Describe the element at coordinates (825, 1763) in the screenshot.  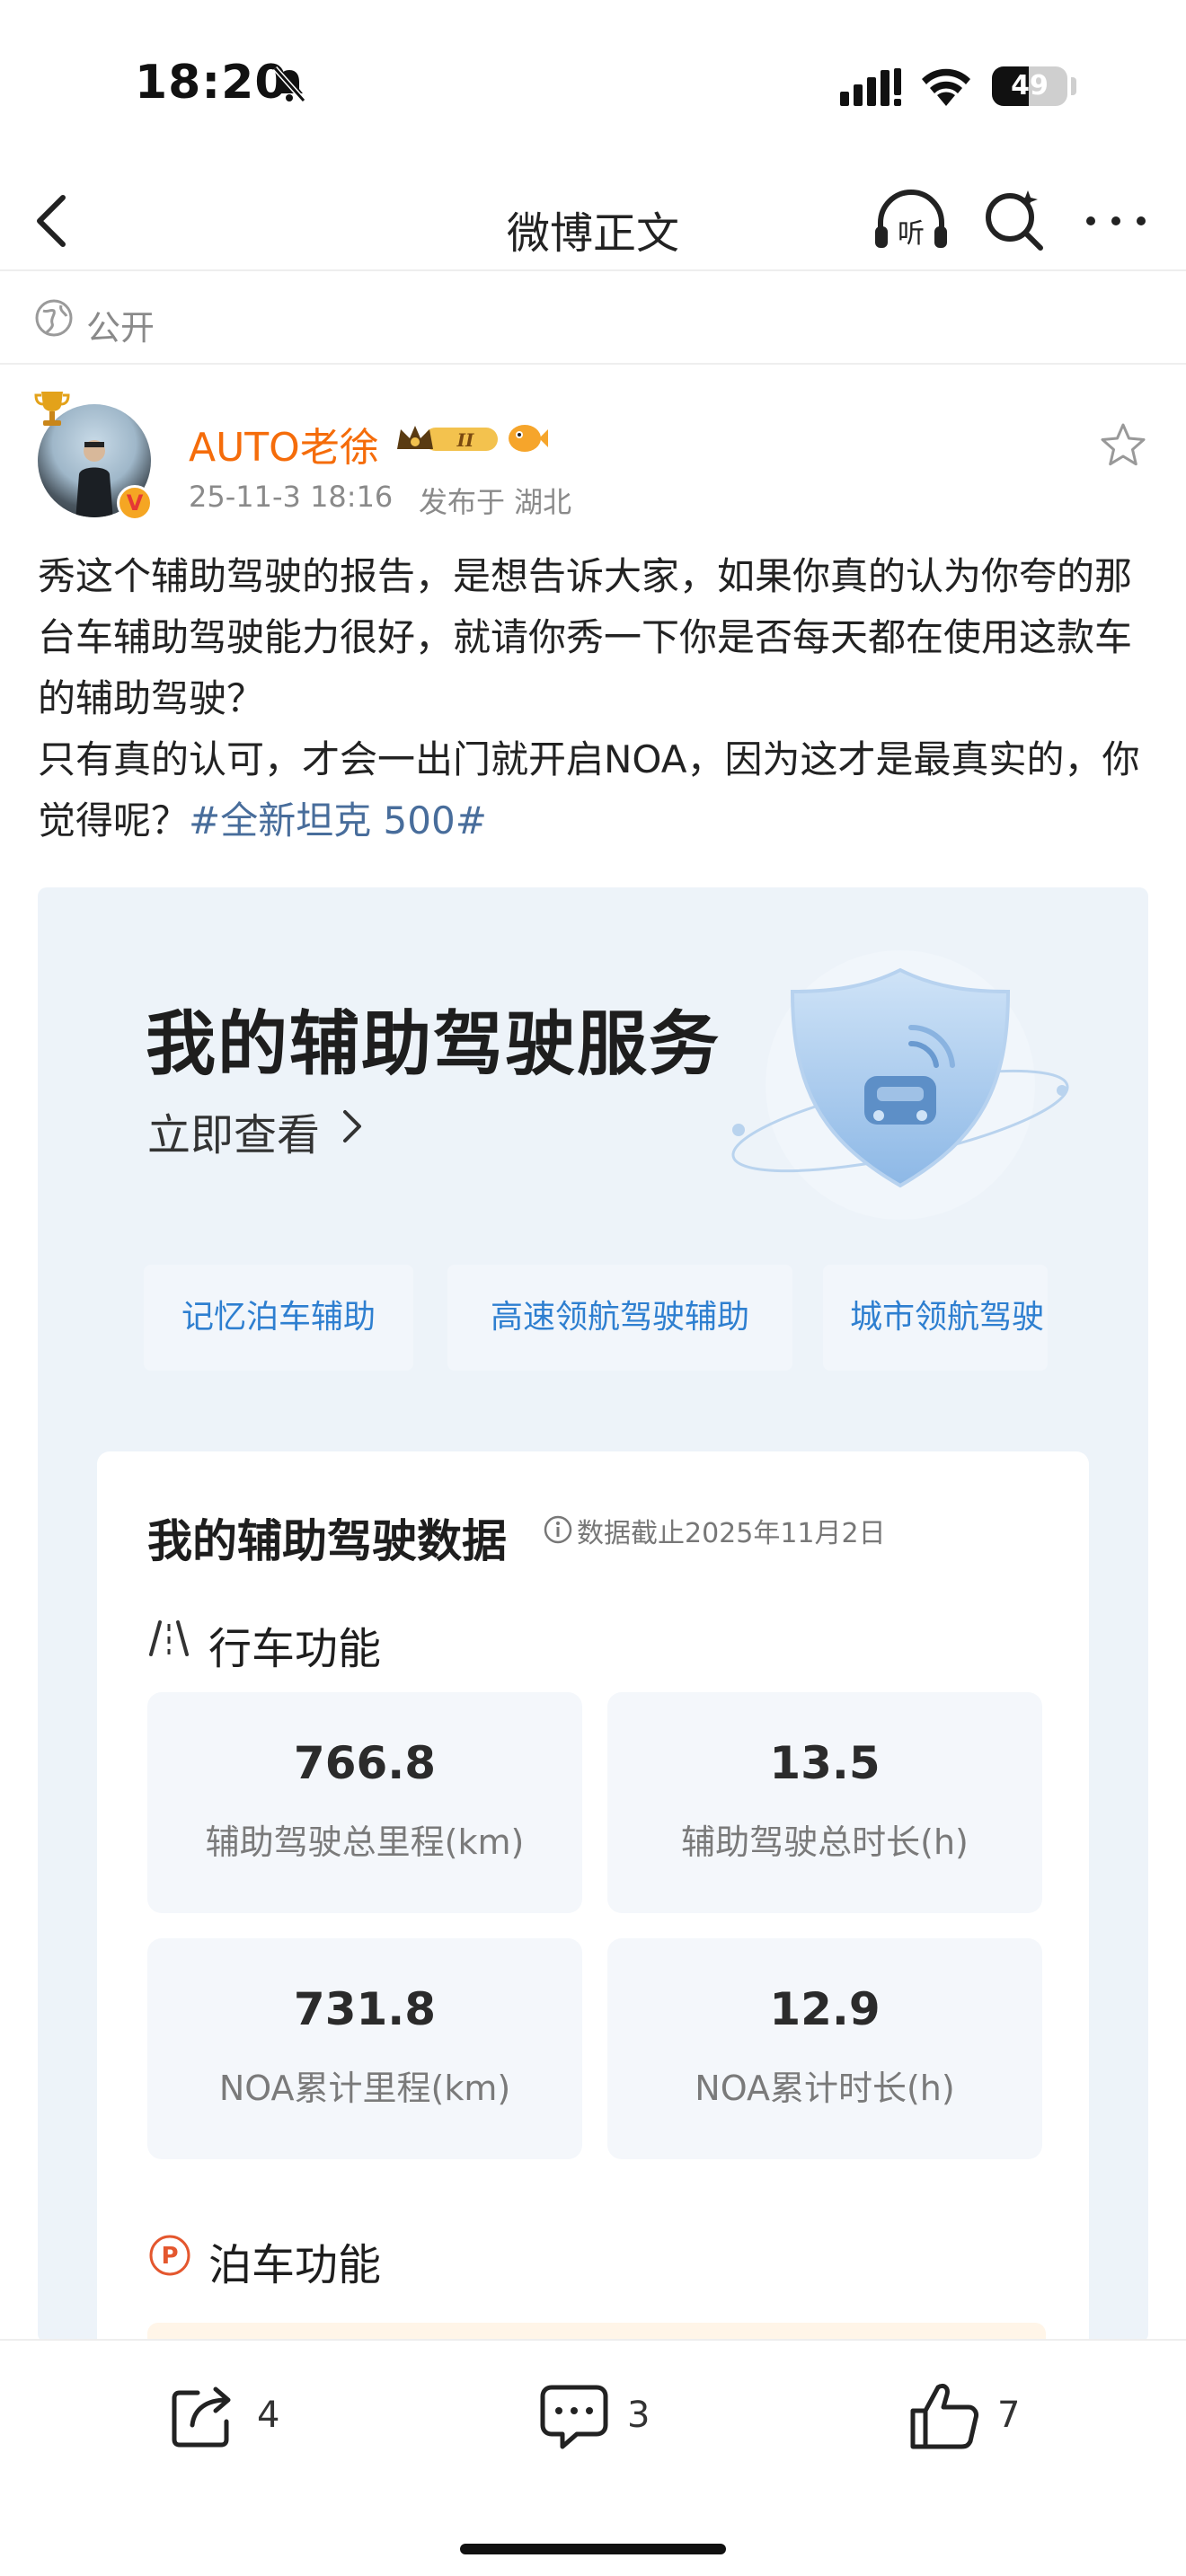
I see `stat-value: 13.5` at that location.